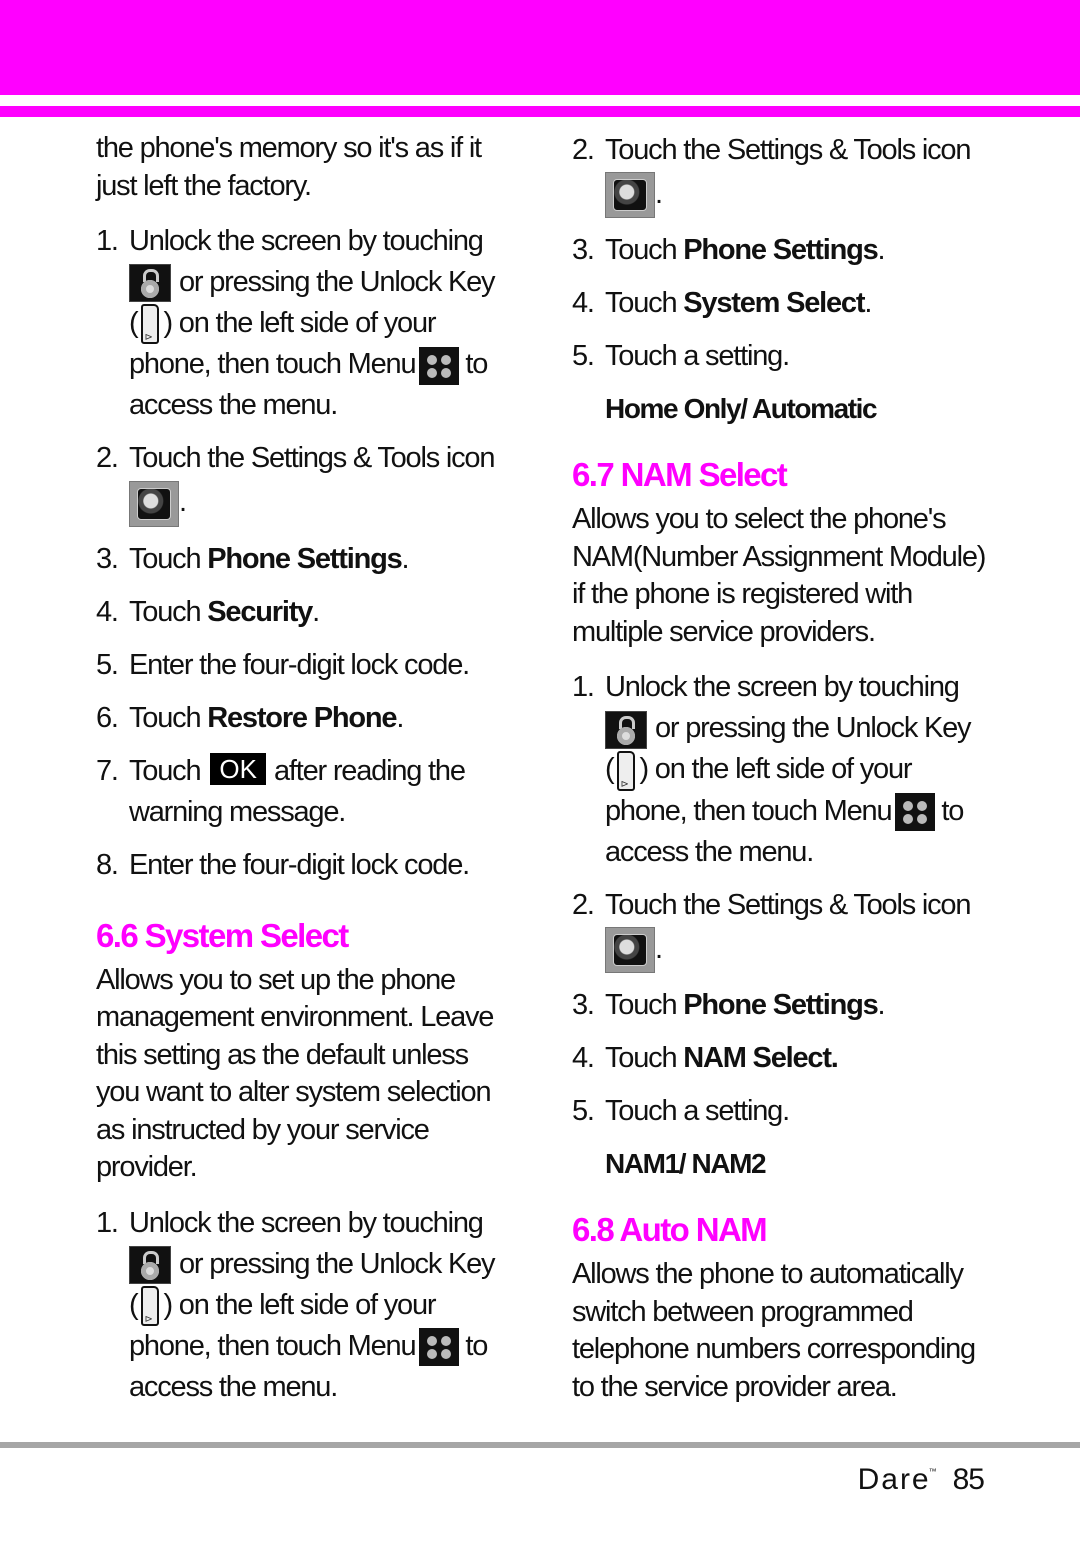  What do you see at coordinates (540, 111) in the screenshot?
I see `header-stripe` at bounding box center [540, 111].